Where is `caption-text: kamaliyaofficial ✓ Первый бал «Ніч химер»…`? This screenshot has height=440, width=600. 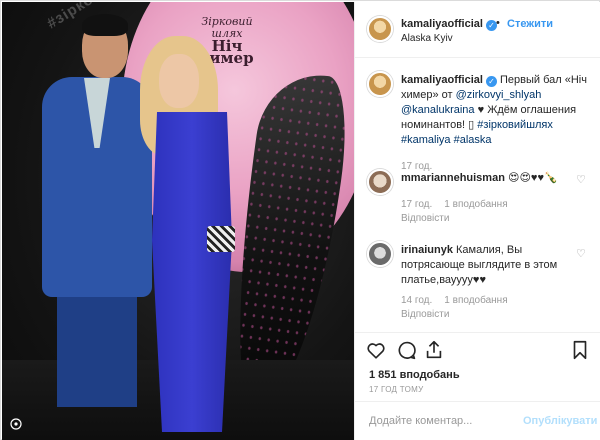 caption-text: kamaliyaofficial ✓ Первый бал «Ніч химер»… is located at coordinates (494, 110).